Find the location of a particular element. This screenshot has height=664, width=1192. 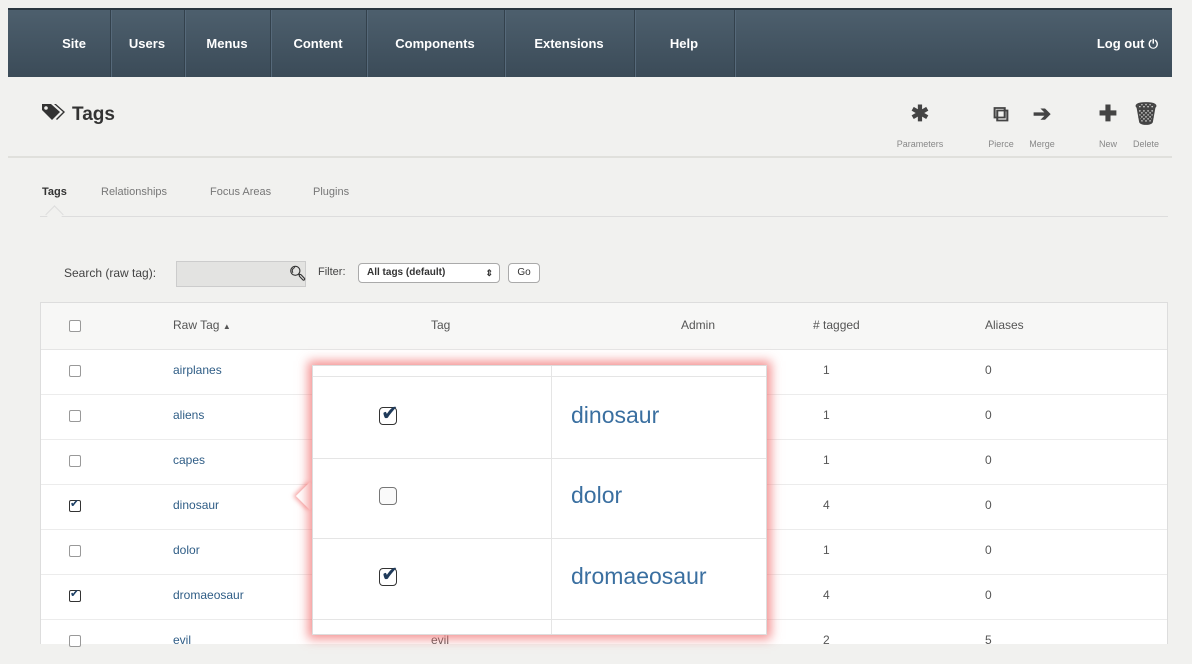

nav-item-content: Content is located at coordinates (318, 43).